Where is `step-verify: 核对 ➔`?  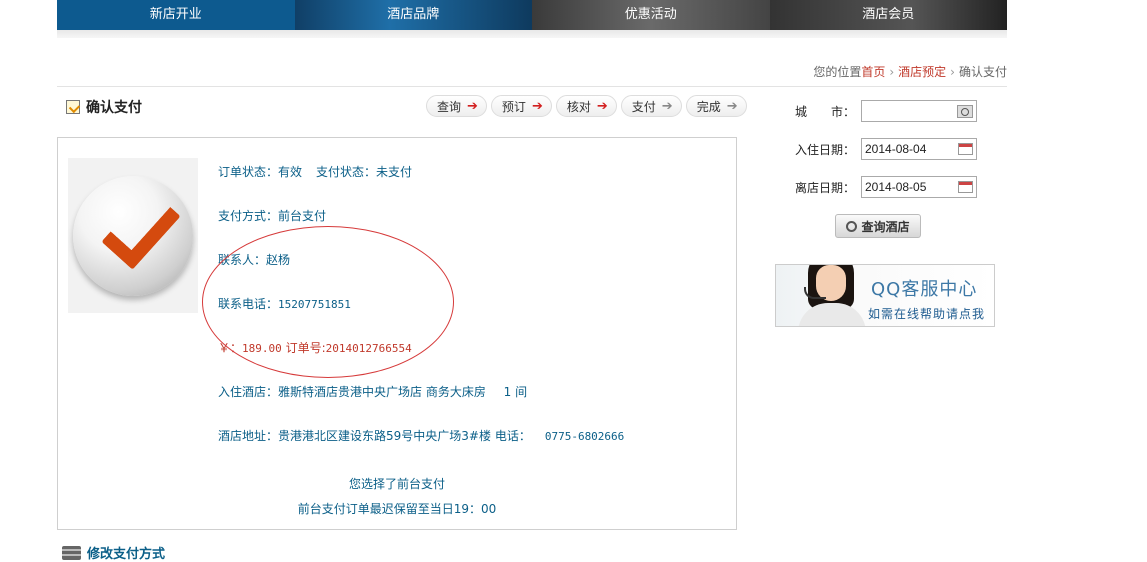
step-verify: 核对 ➔ is located at coordinates (586, 106).